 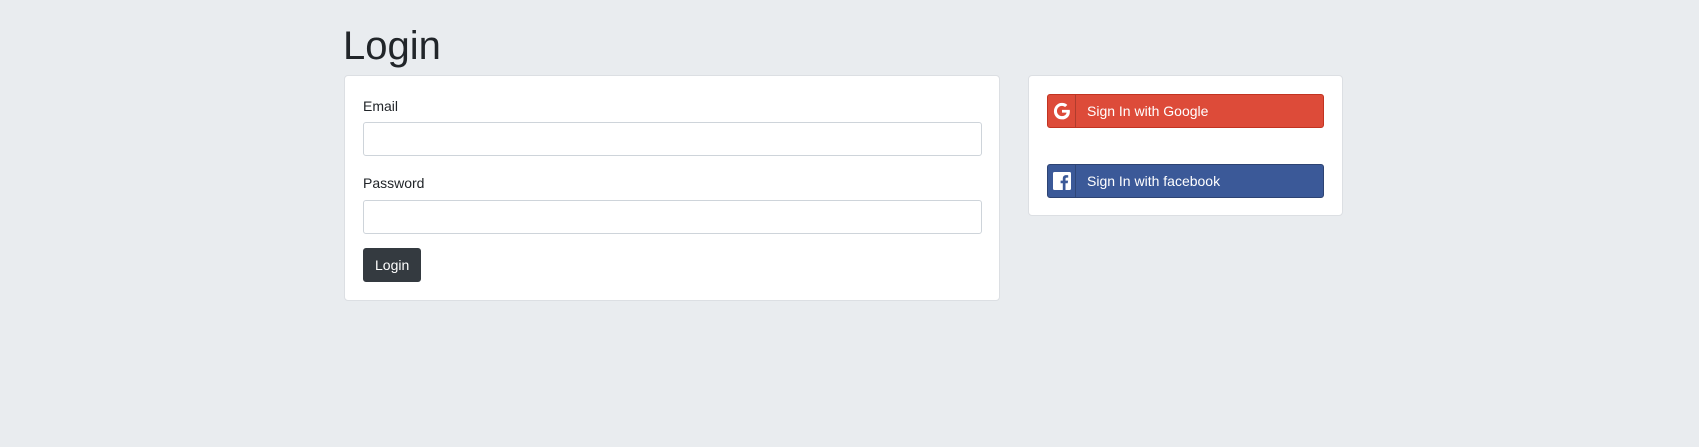 I want to click on google-sign-in-label: Sign In with Google, so click(x=1148, y=111).